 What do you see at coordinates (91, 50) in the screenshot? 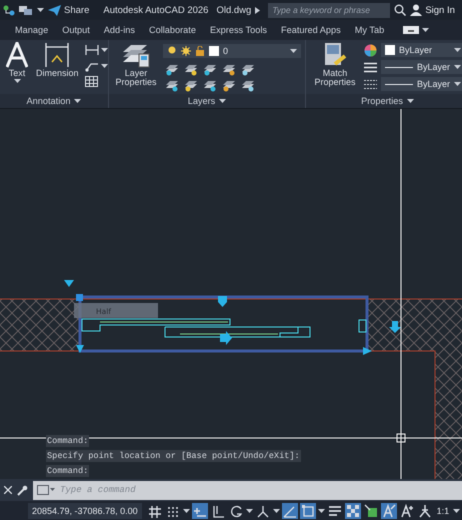
I see `linear-dimension-icon` at bounding box center [91, 50].